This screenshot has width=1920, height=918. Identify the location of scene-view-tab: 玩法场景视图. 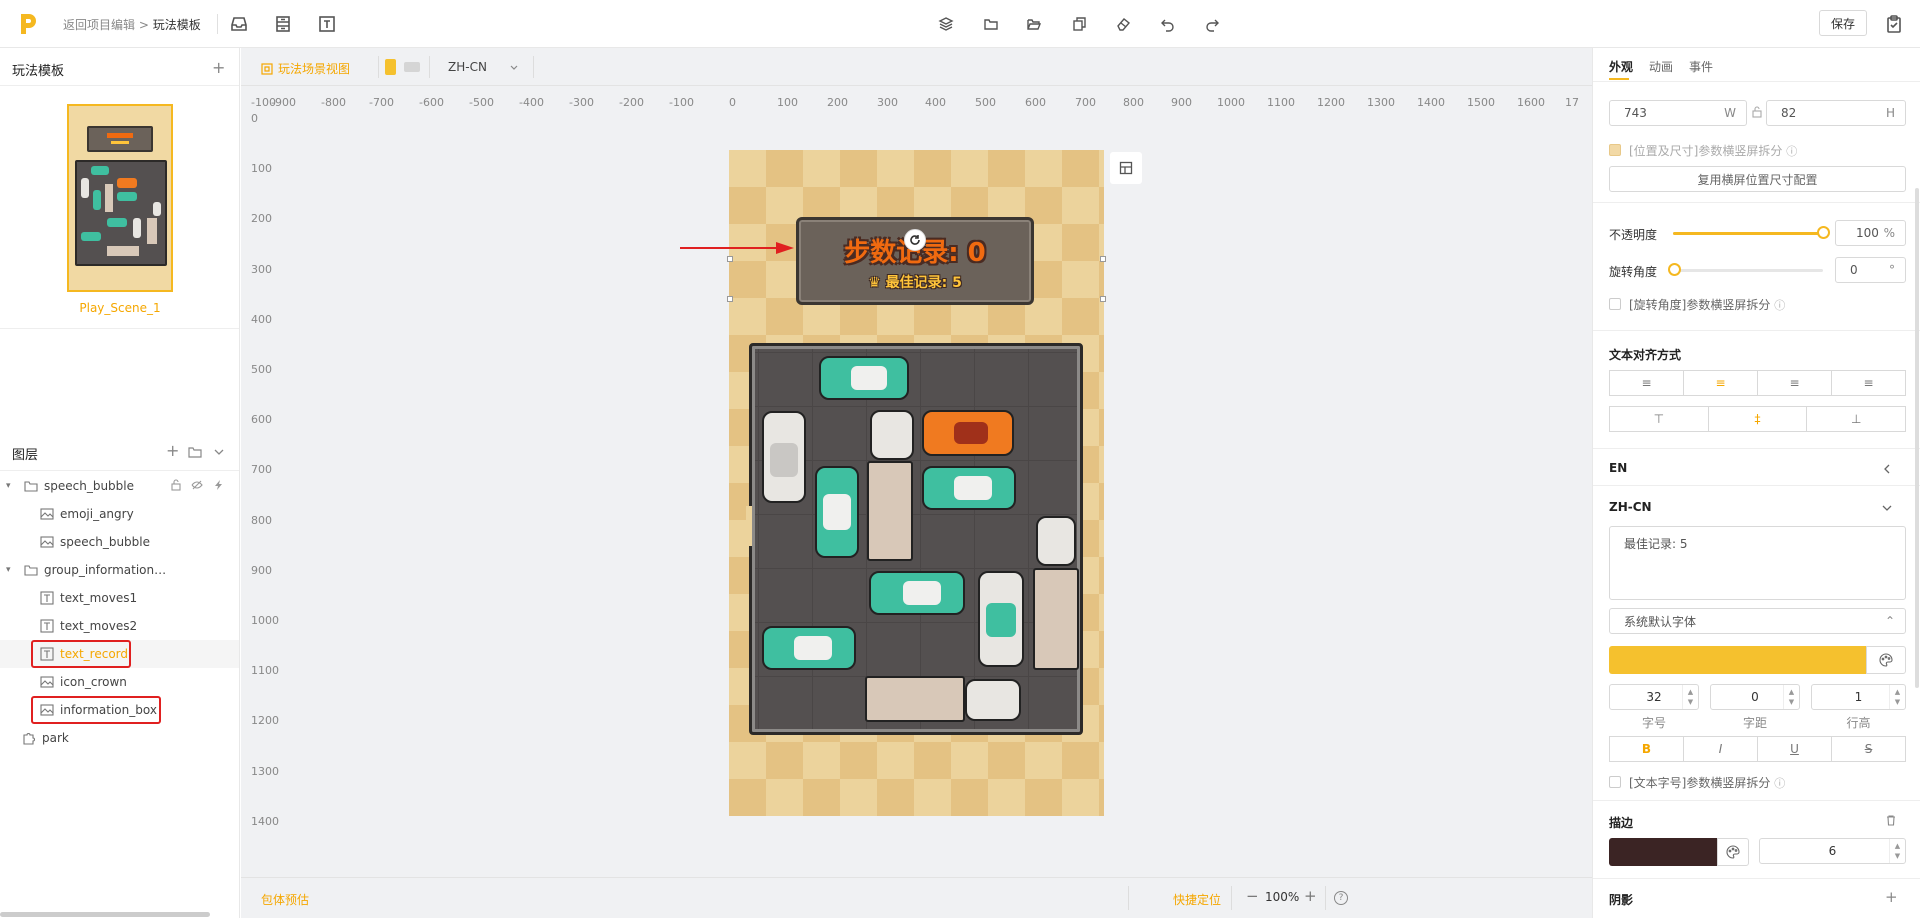
(305, 68).